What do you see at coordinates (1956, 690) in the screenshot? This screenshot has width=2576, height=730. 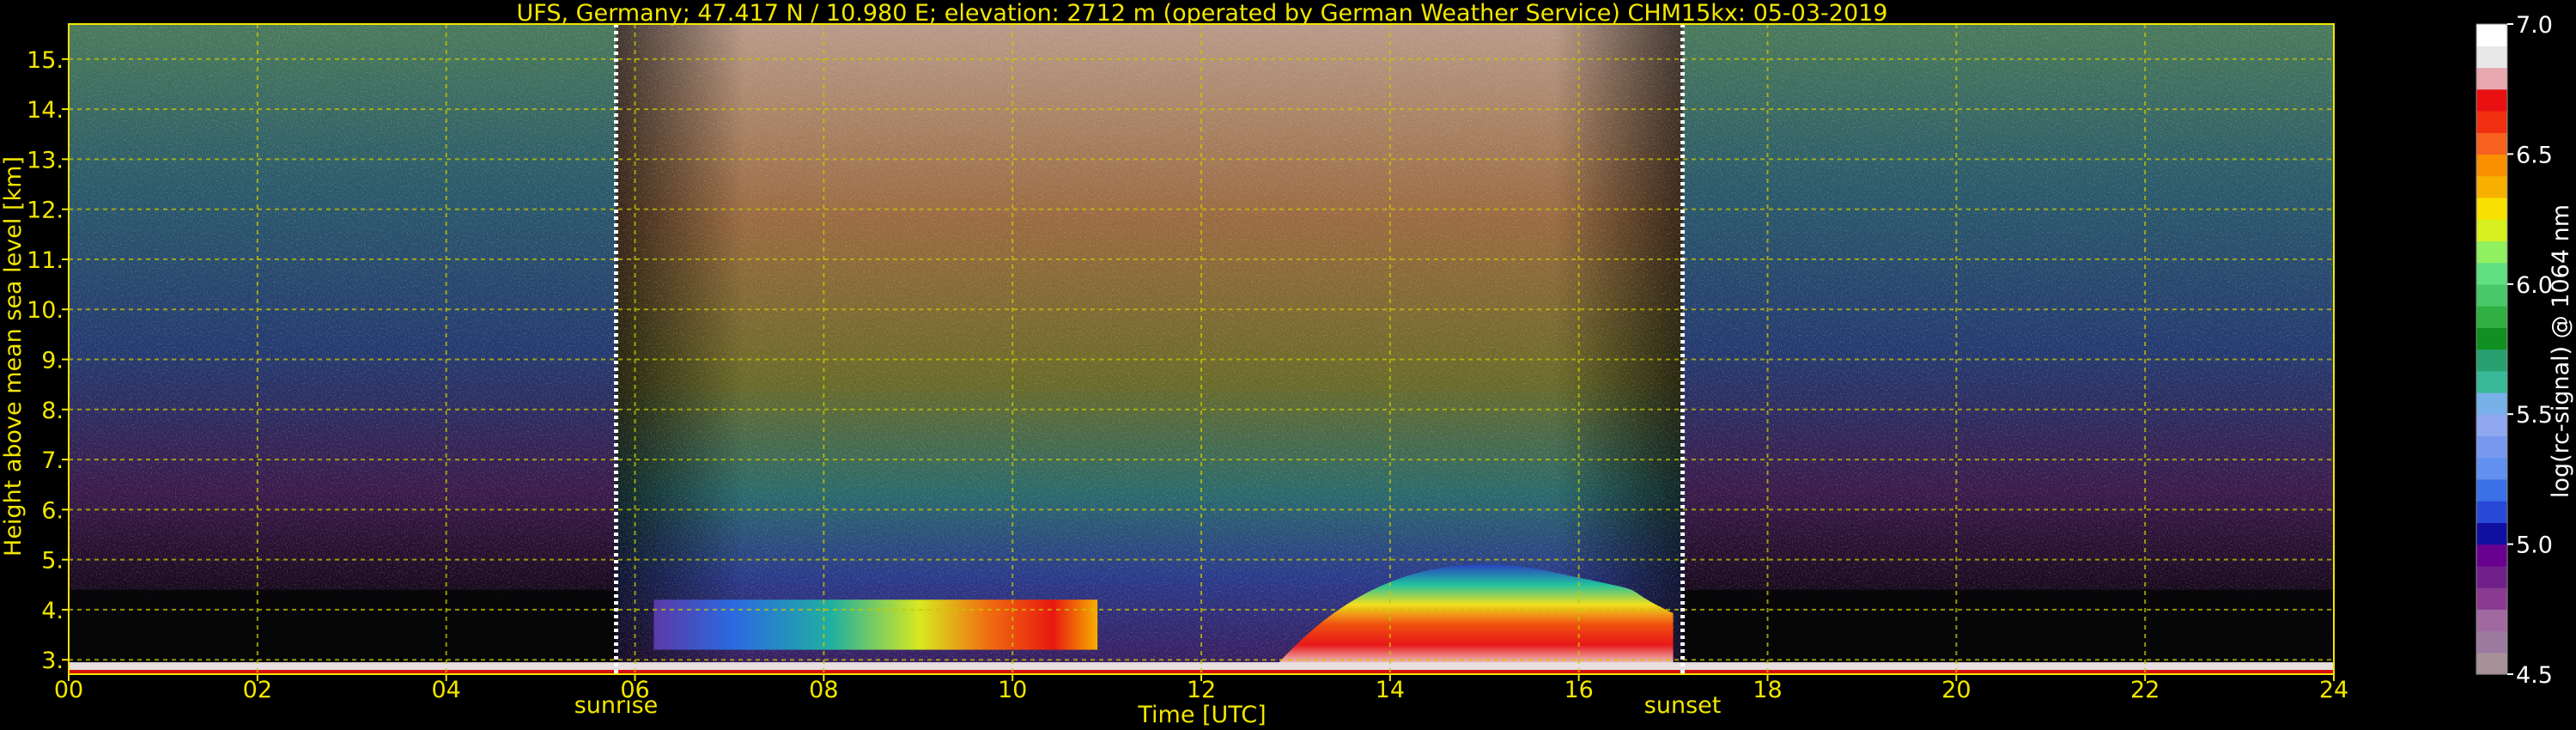 I see `x-tick-label: 20` at bounding box center [1956, 690].